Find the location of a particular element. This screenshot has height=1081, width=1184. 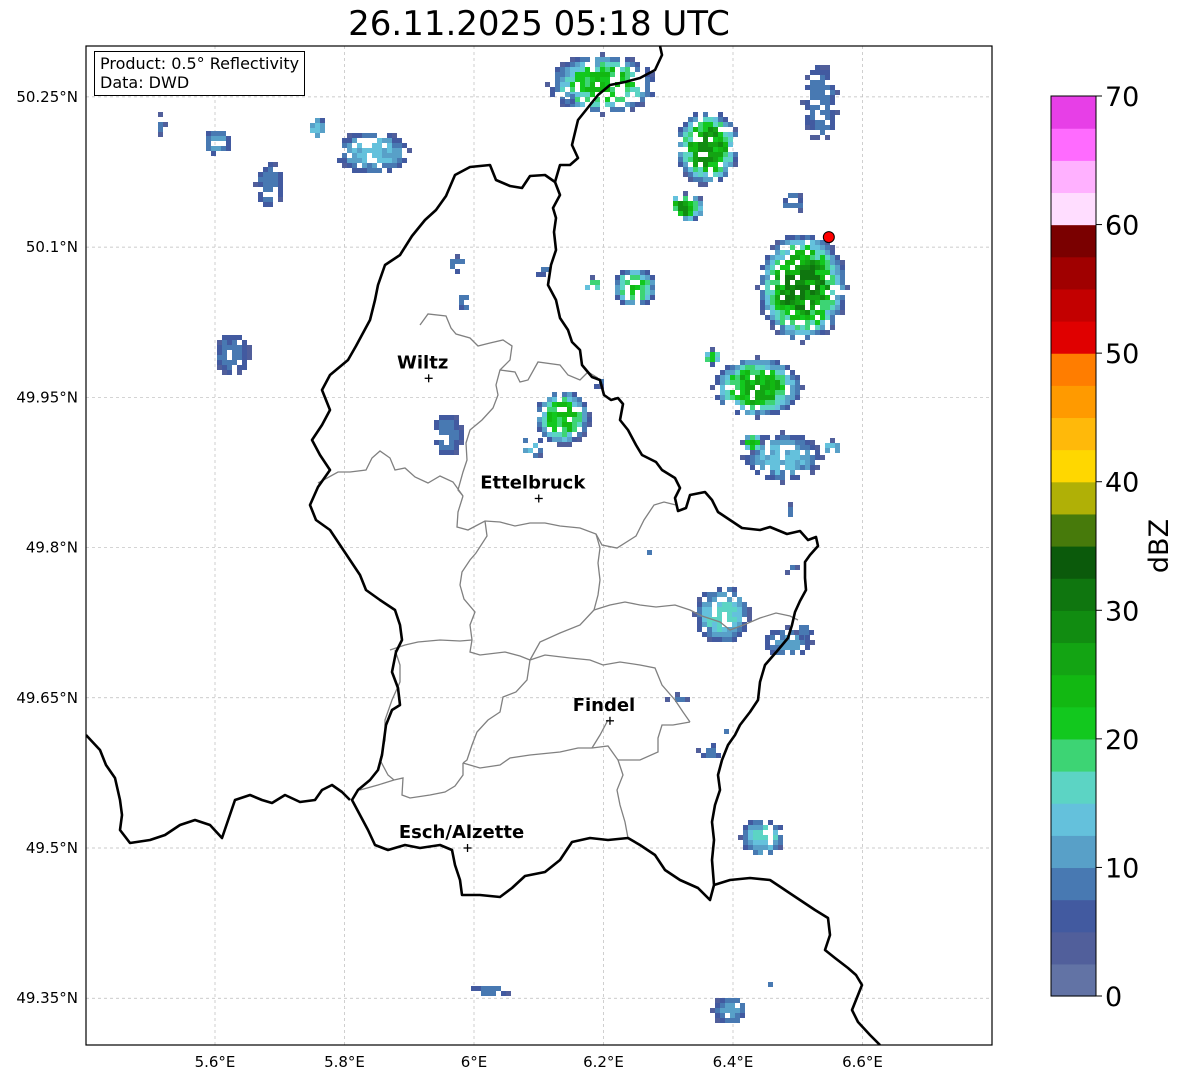

colorbar-tick-label: 0 is located at coordinates (1113, 997).